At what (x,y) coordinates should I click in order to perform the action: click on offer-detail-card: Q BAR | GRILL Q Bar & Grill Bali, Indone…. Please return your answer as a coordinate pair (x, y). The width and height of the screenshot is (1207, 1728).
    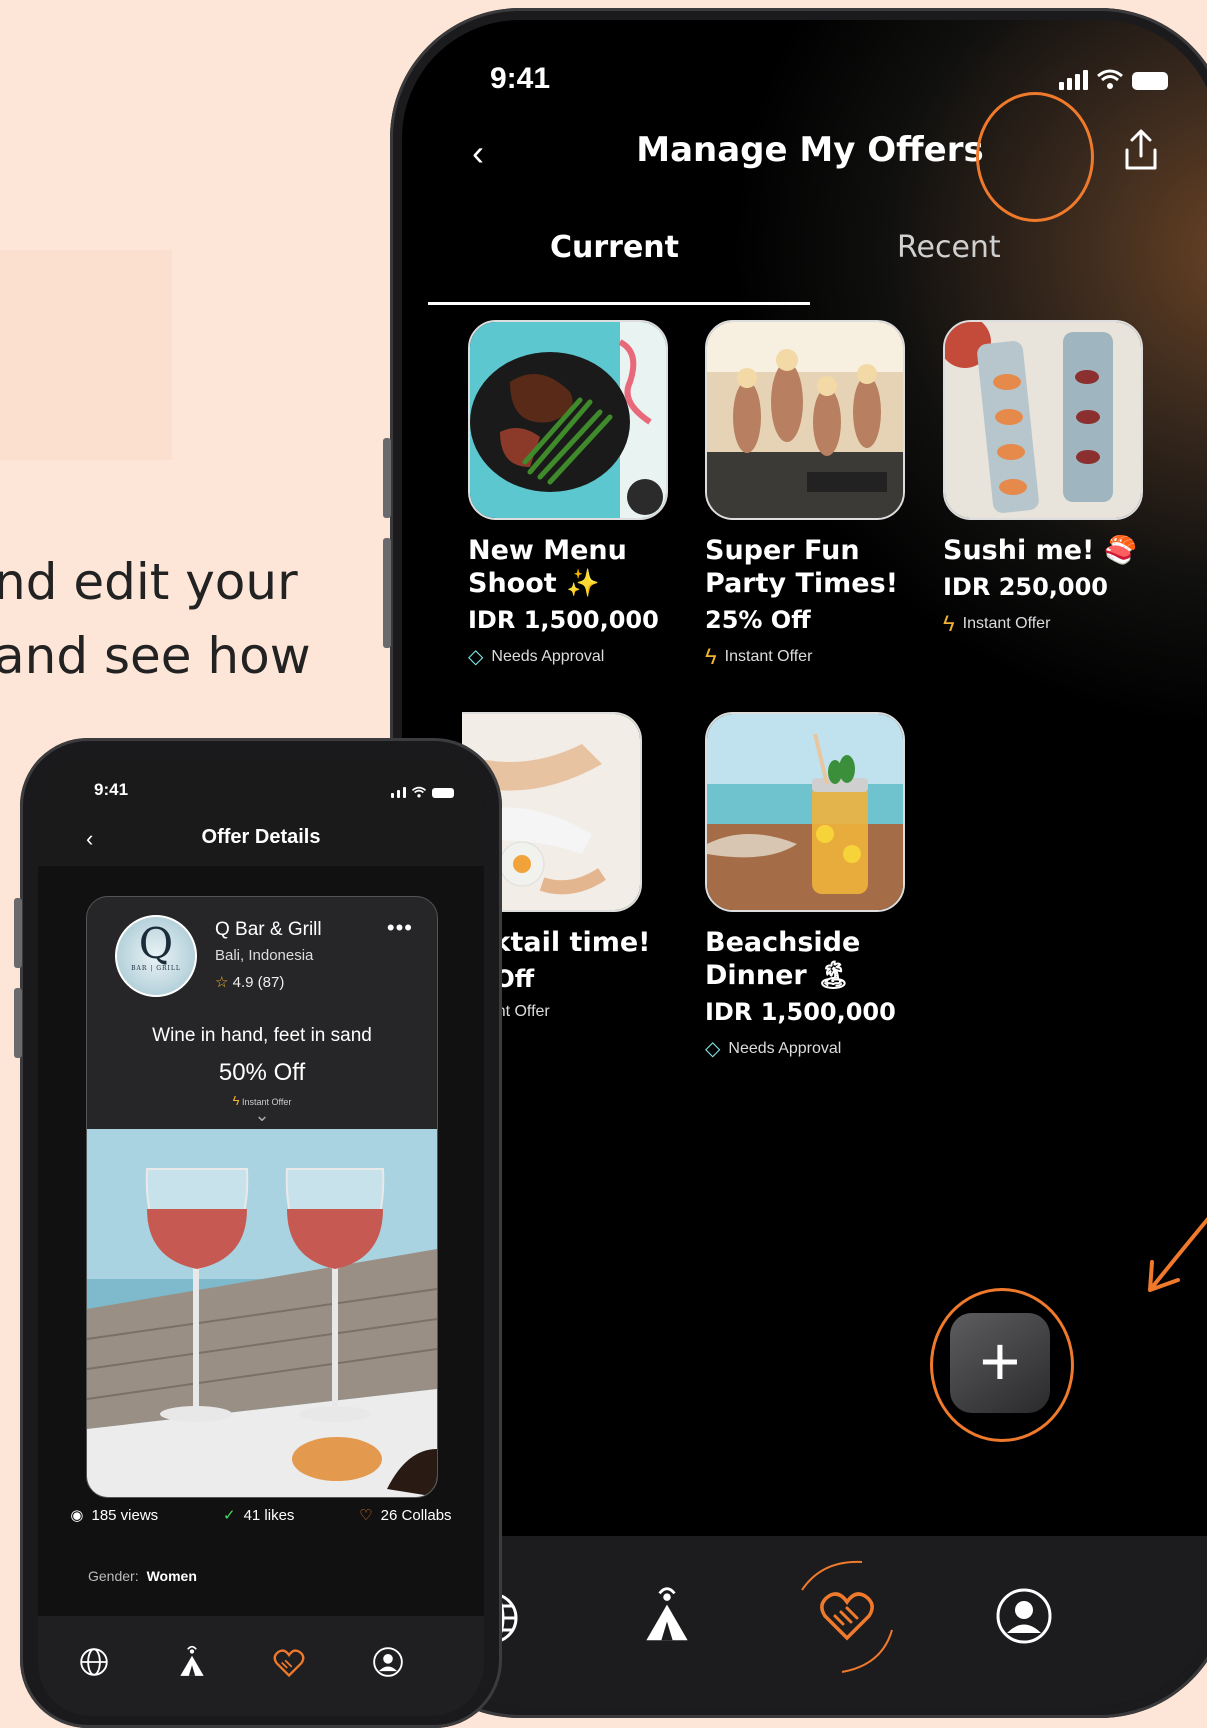
    Looking at the image, I should click on (262, 1197).